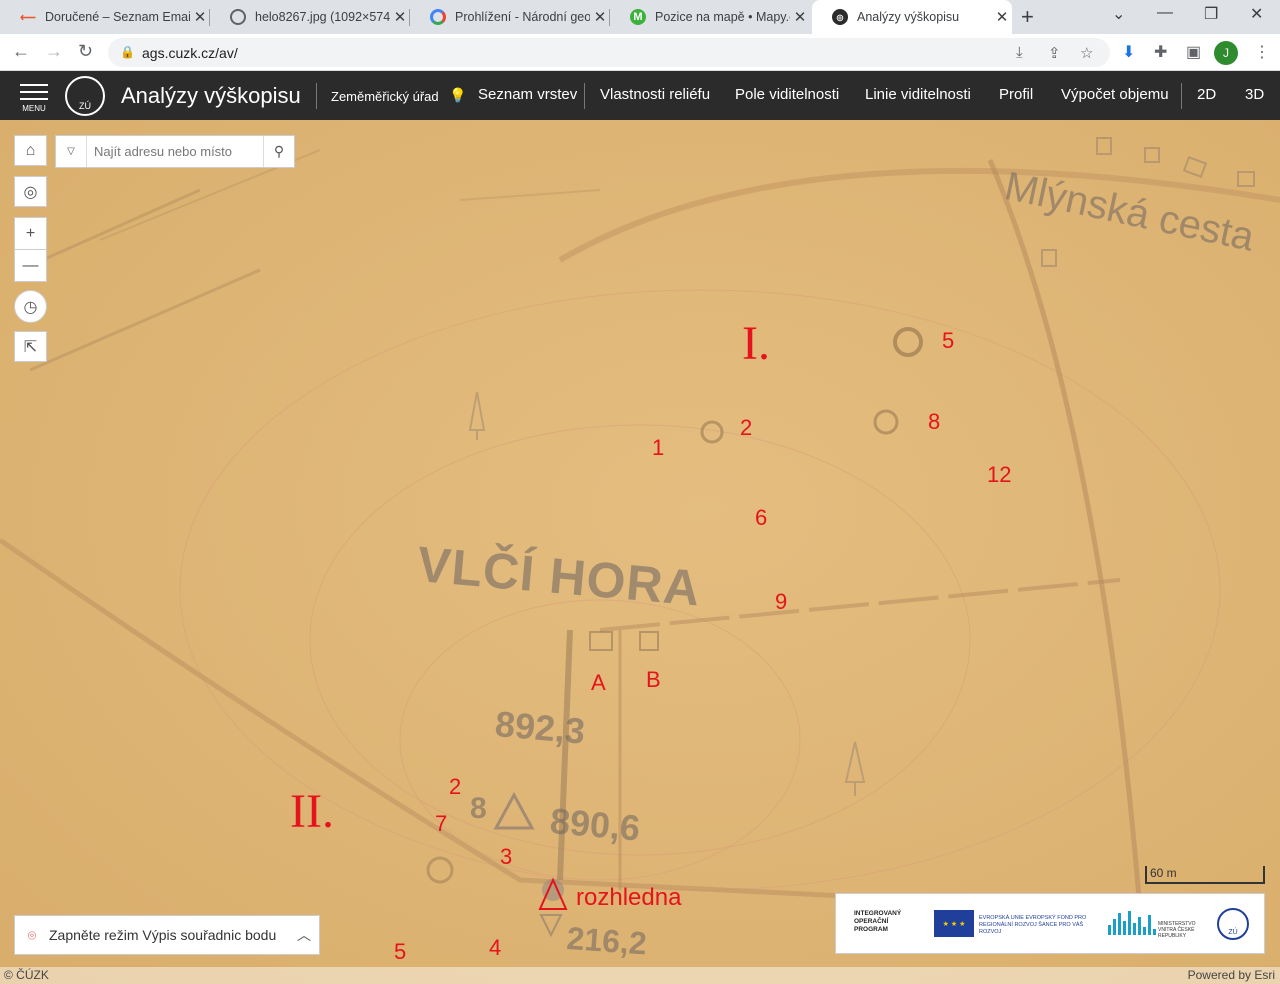 Image resolution: width=1280 pixels, height=984 pixels. I want to click on annotation-number: 9, so click(781, 601).